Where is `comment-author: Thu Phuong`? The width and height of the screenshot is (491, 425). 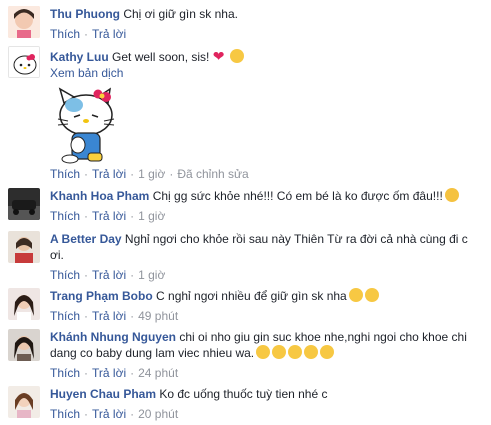 comment-author: Thu Phuong is located at coordinates (85, 14).